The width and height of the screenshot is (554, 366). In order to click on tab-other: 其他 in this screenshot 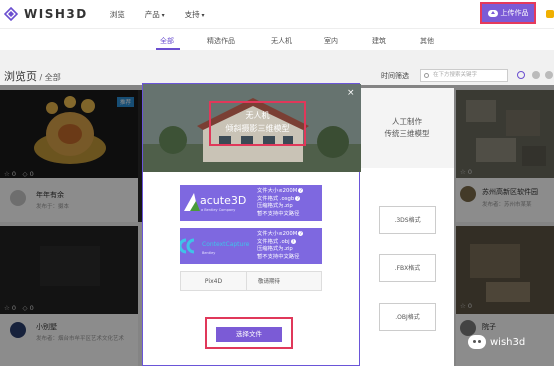, I will do `click(427, 41)`.